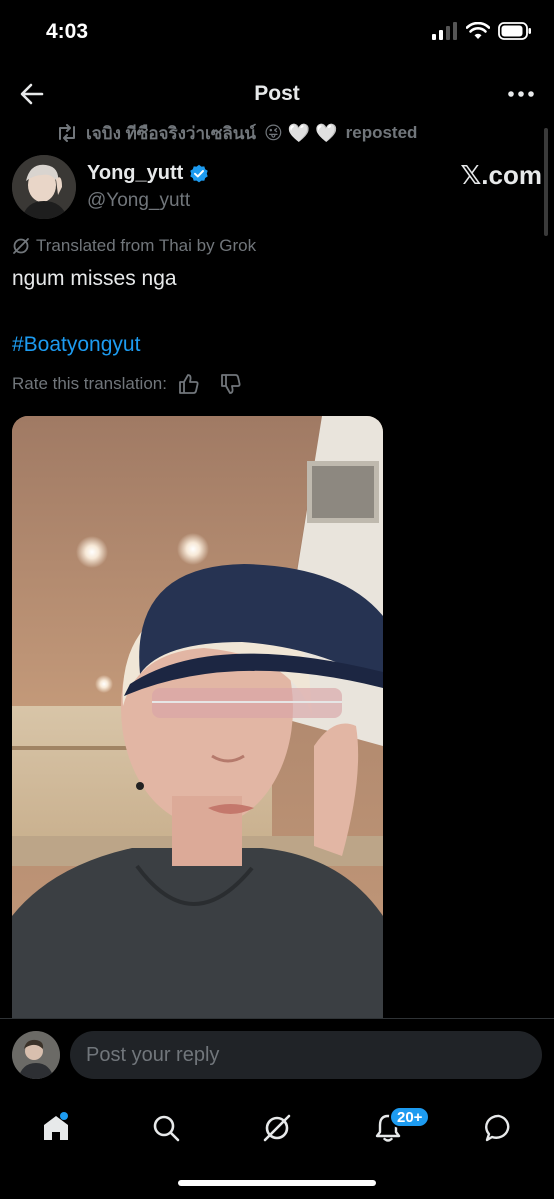 This screenshot has height=1199, width=554. I want to click on more-horizontal-icon, so click(521, 94).